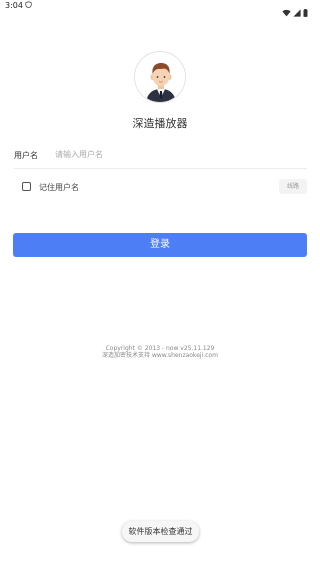 This screenshot has width=320, height=569. I want to click on toast-message: 软件版本检查通过, so click(160, 531).